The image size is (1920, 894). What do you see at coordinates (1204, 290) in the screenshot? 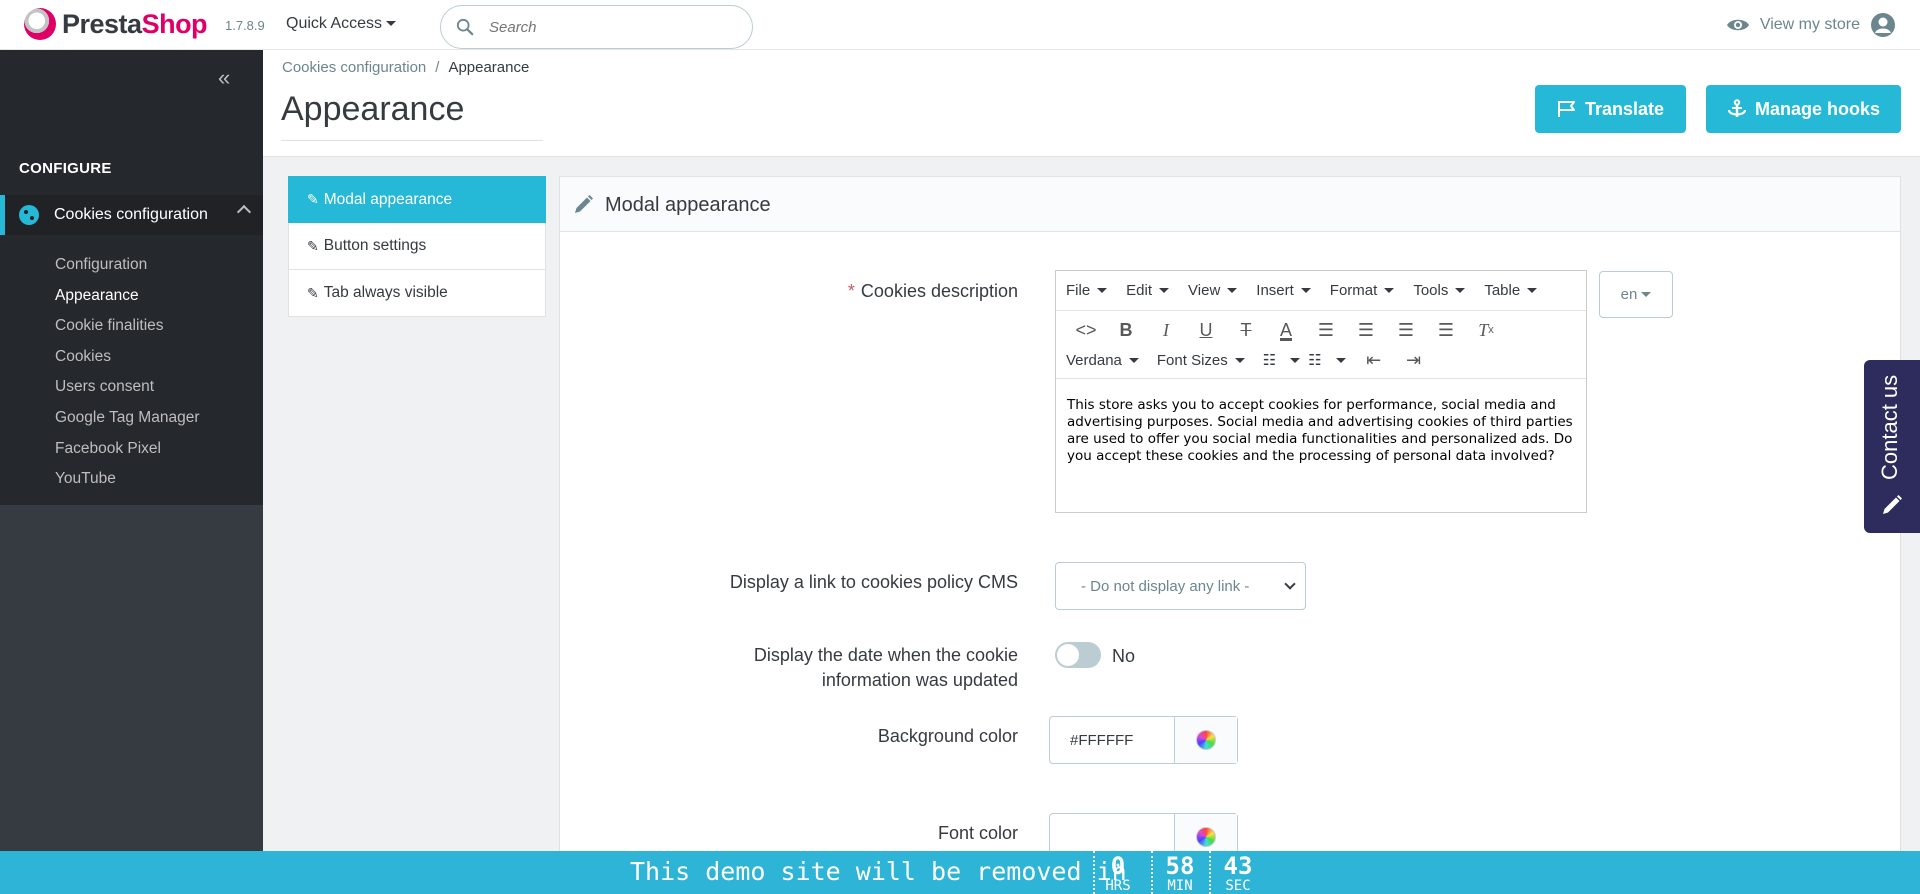
I see `menu-label: View` at bounding box center [1204, 290].